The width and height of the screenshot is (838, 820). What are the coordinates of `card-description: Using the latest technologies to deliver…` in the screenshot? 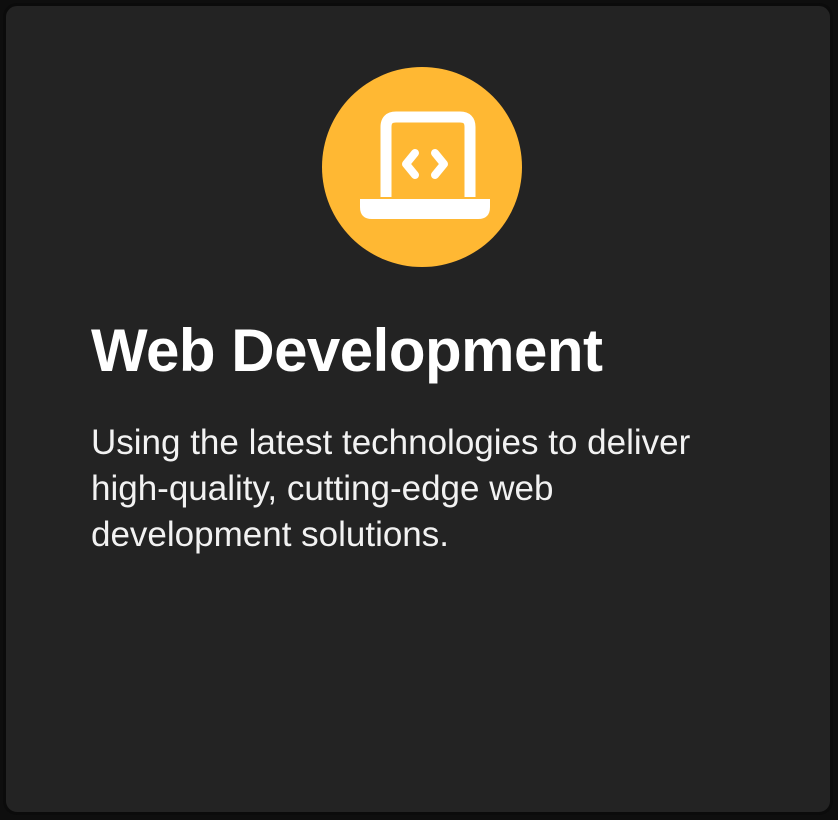 It's located at (391, 488).